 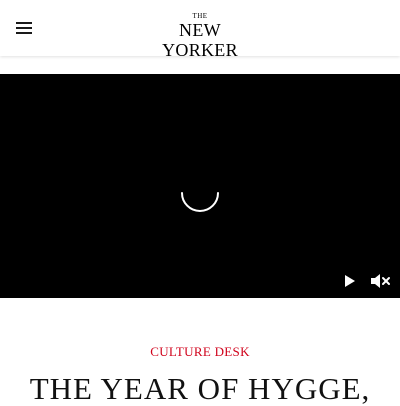 I want to click on article-rubric: CULTURE DESK, so click(x=200, y=352).